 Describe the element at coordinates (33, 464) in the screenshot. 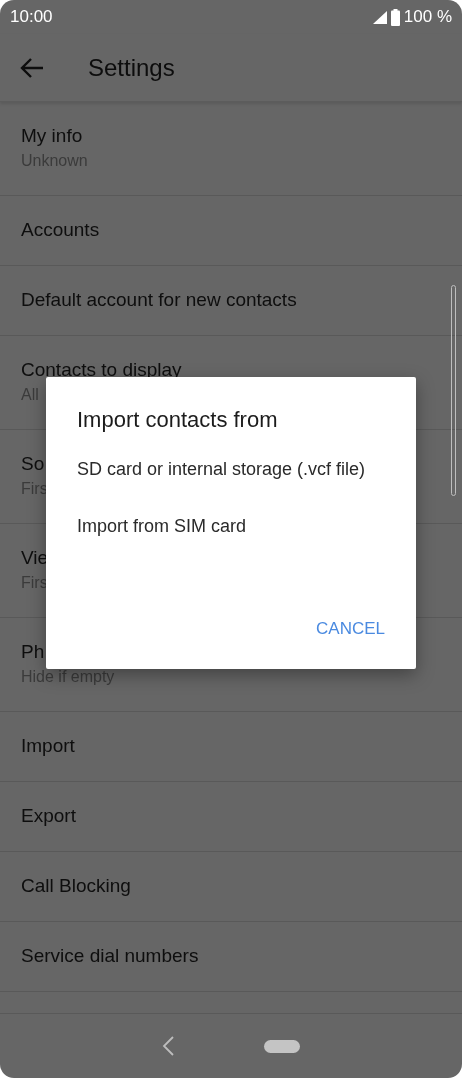

I see `item-title: So` at that location.